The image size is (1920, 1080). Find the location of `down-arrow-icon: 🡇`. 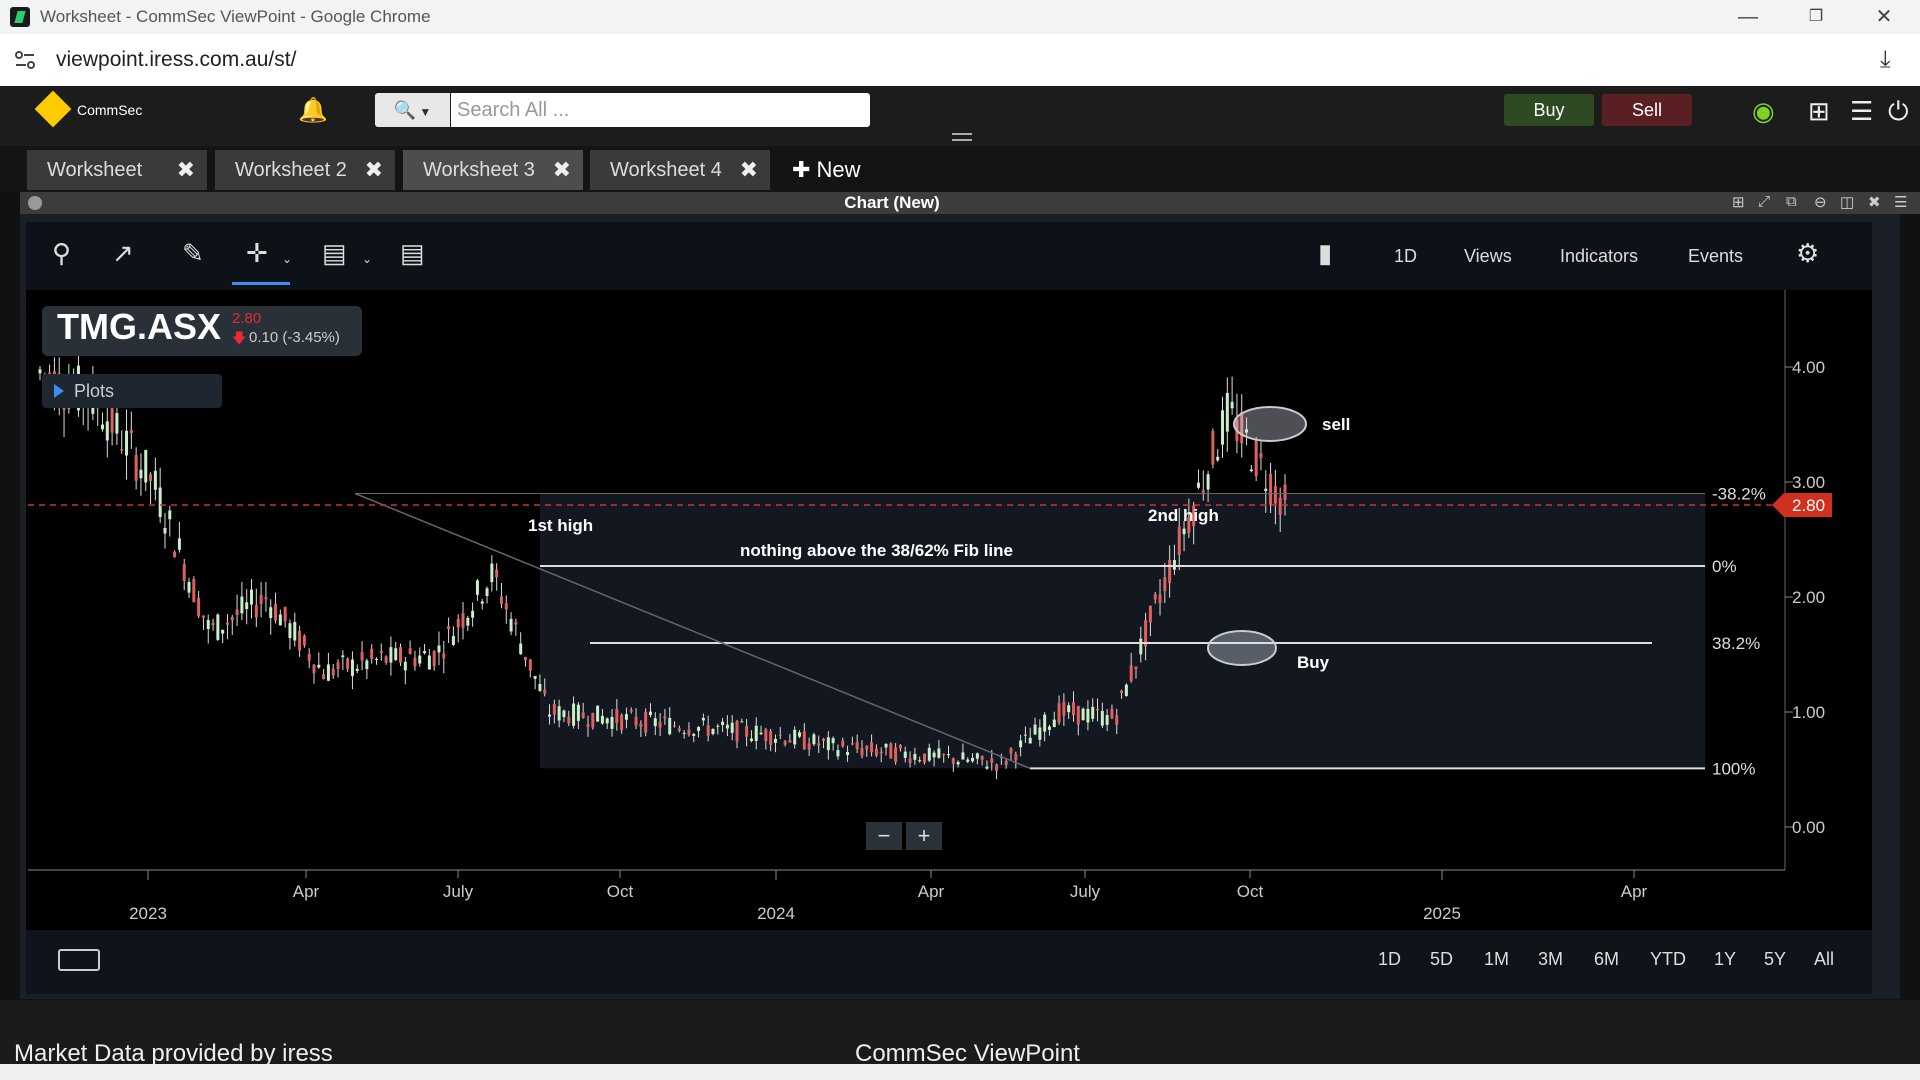

down-arrow-icon: 🡇 is located at coordinates (239, 338).